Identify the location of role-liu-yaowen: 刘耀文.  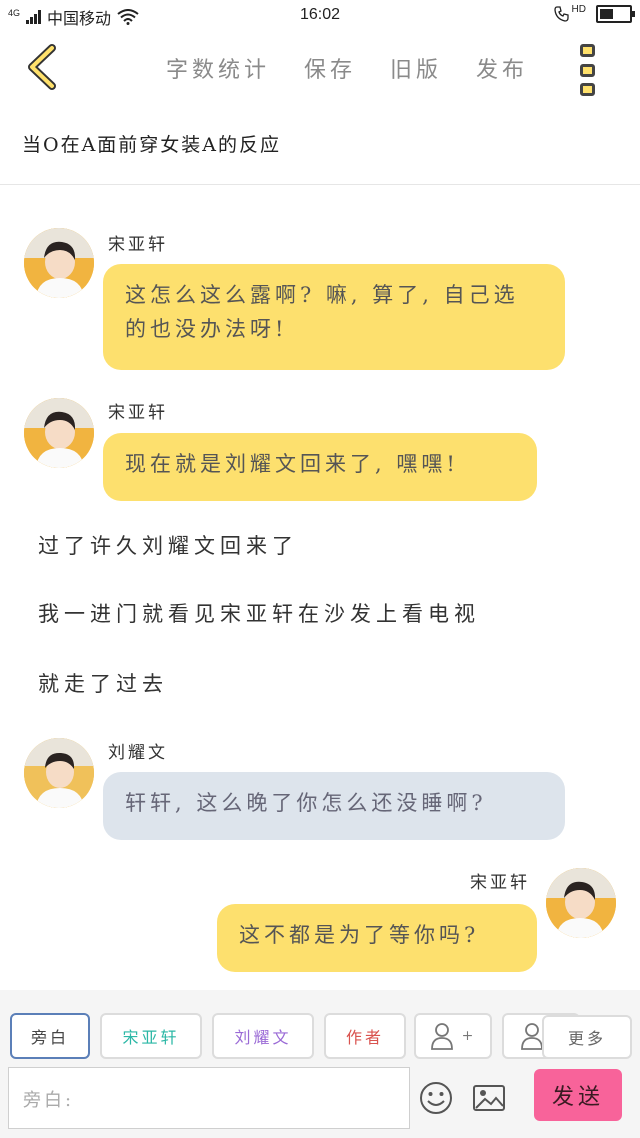
(263, 1036).